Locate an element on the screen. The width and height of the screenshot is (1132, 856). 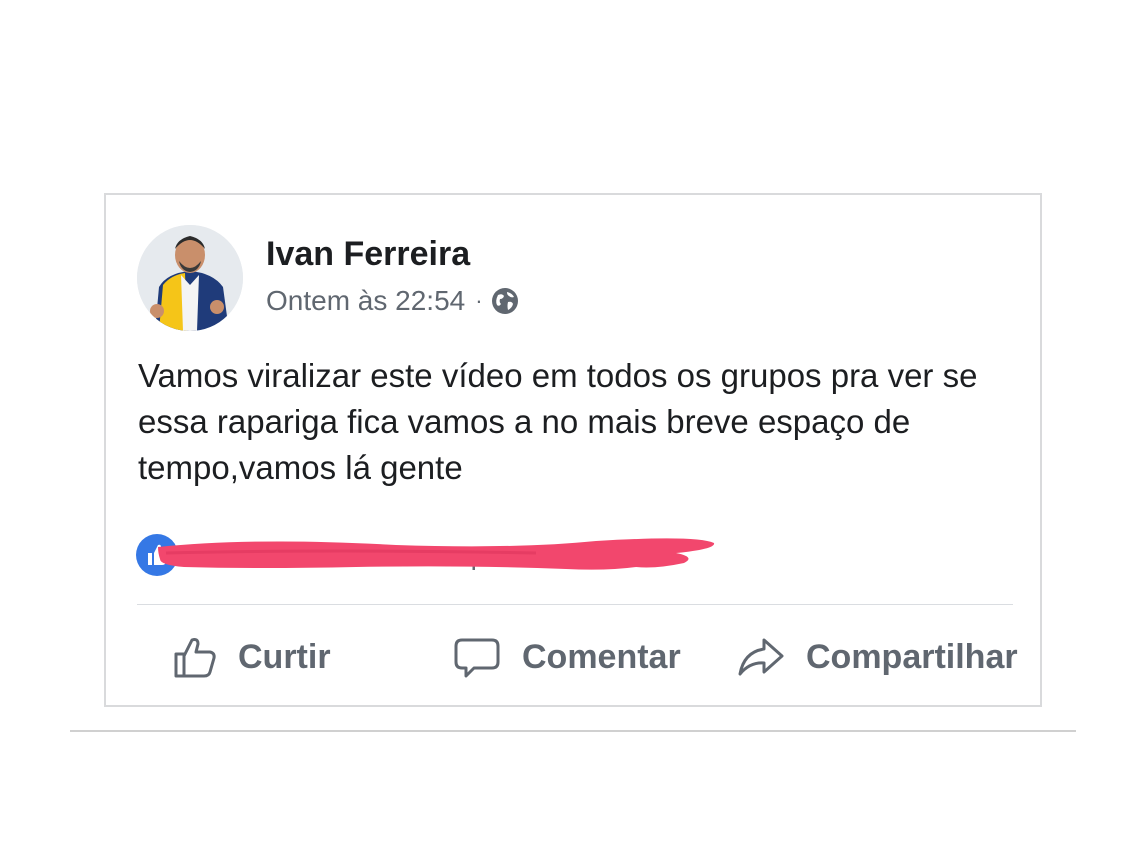
like-button: Curtir is located at coordinates (251, 657).